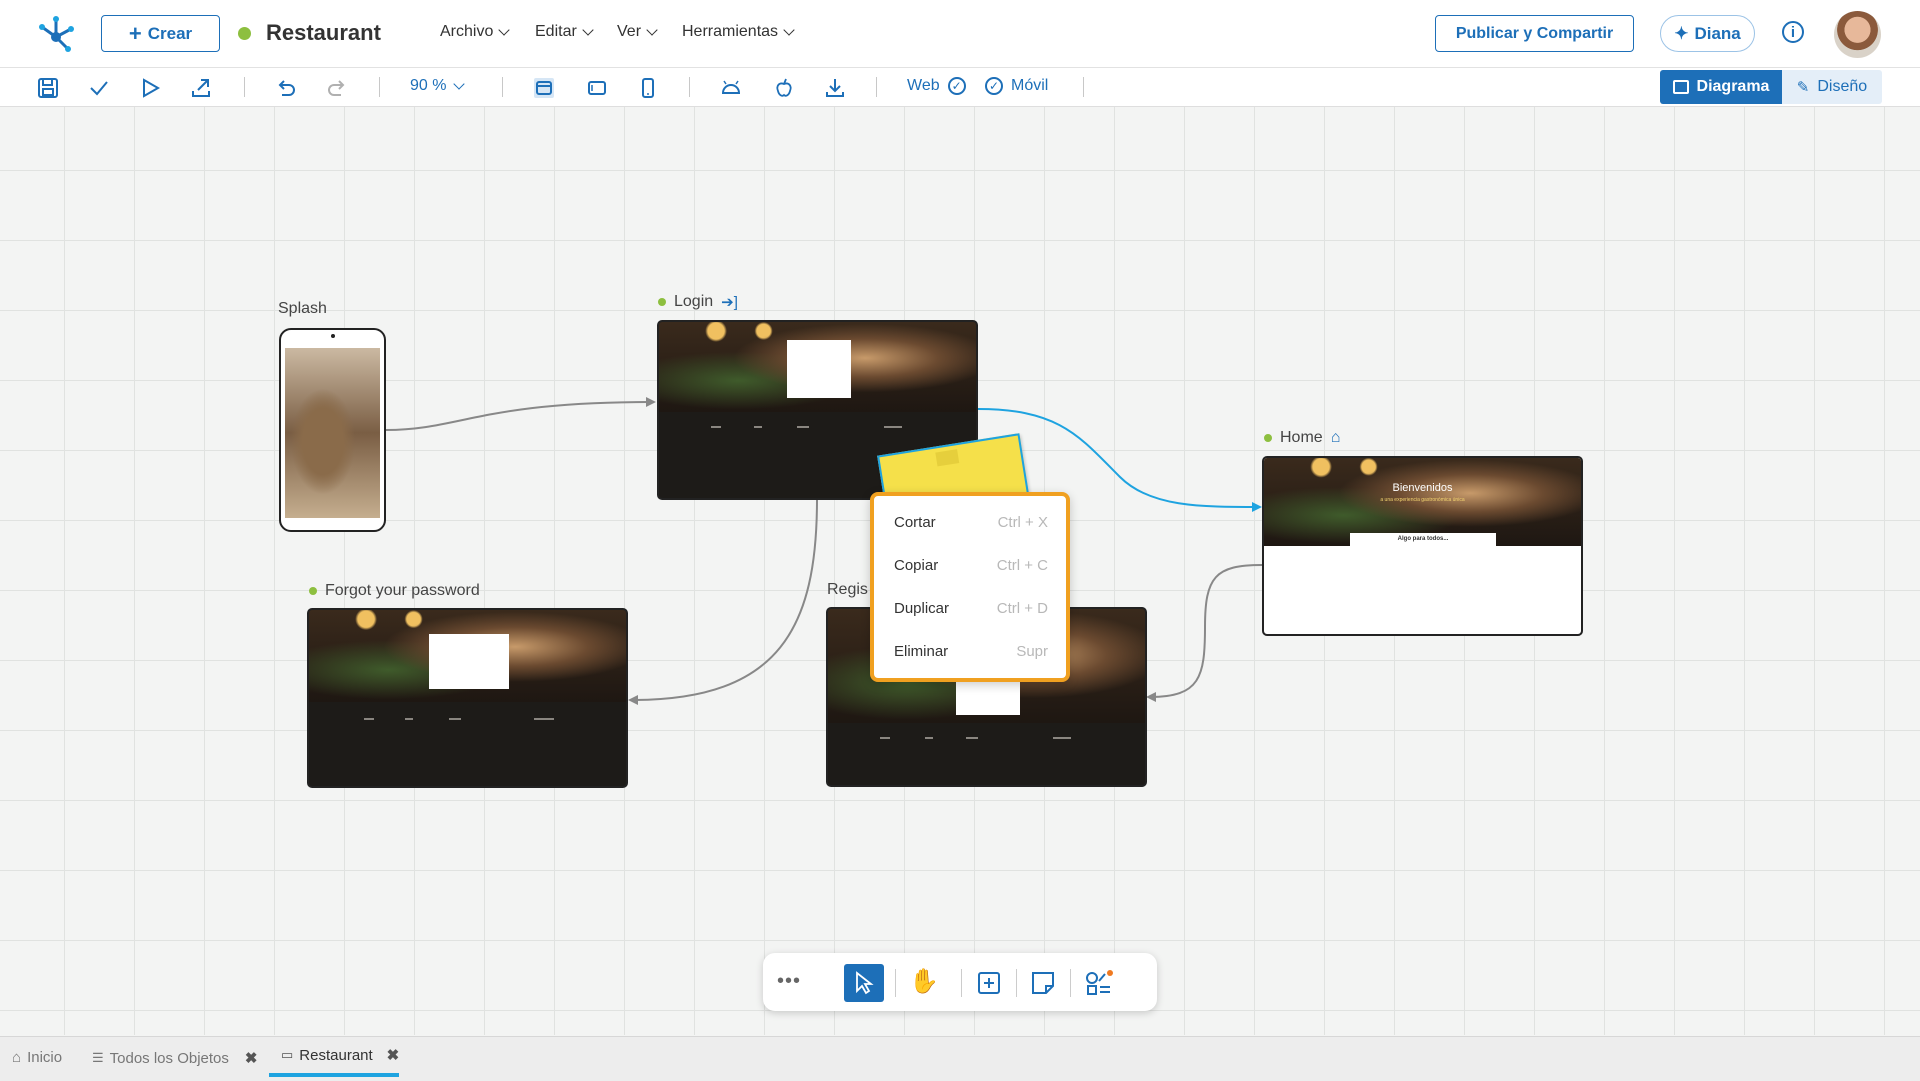 The width and height of the screenshot is (1920, 1081). I want to click on android-icon, so click(731, 88).